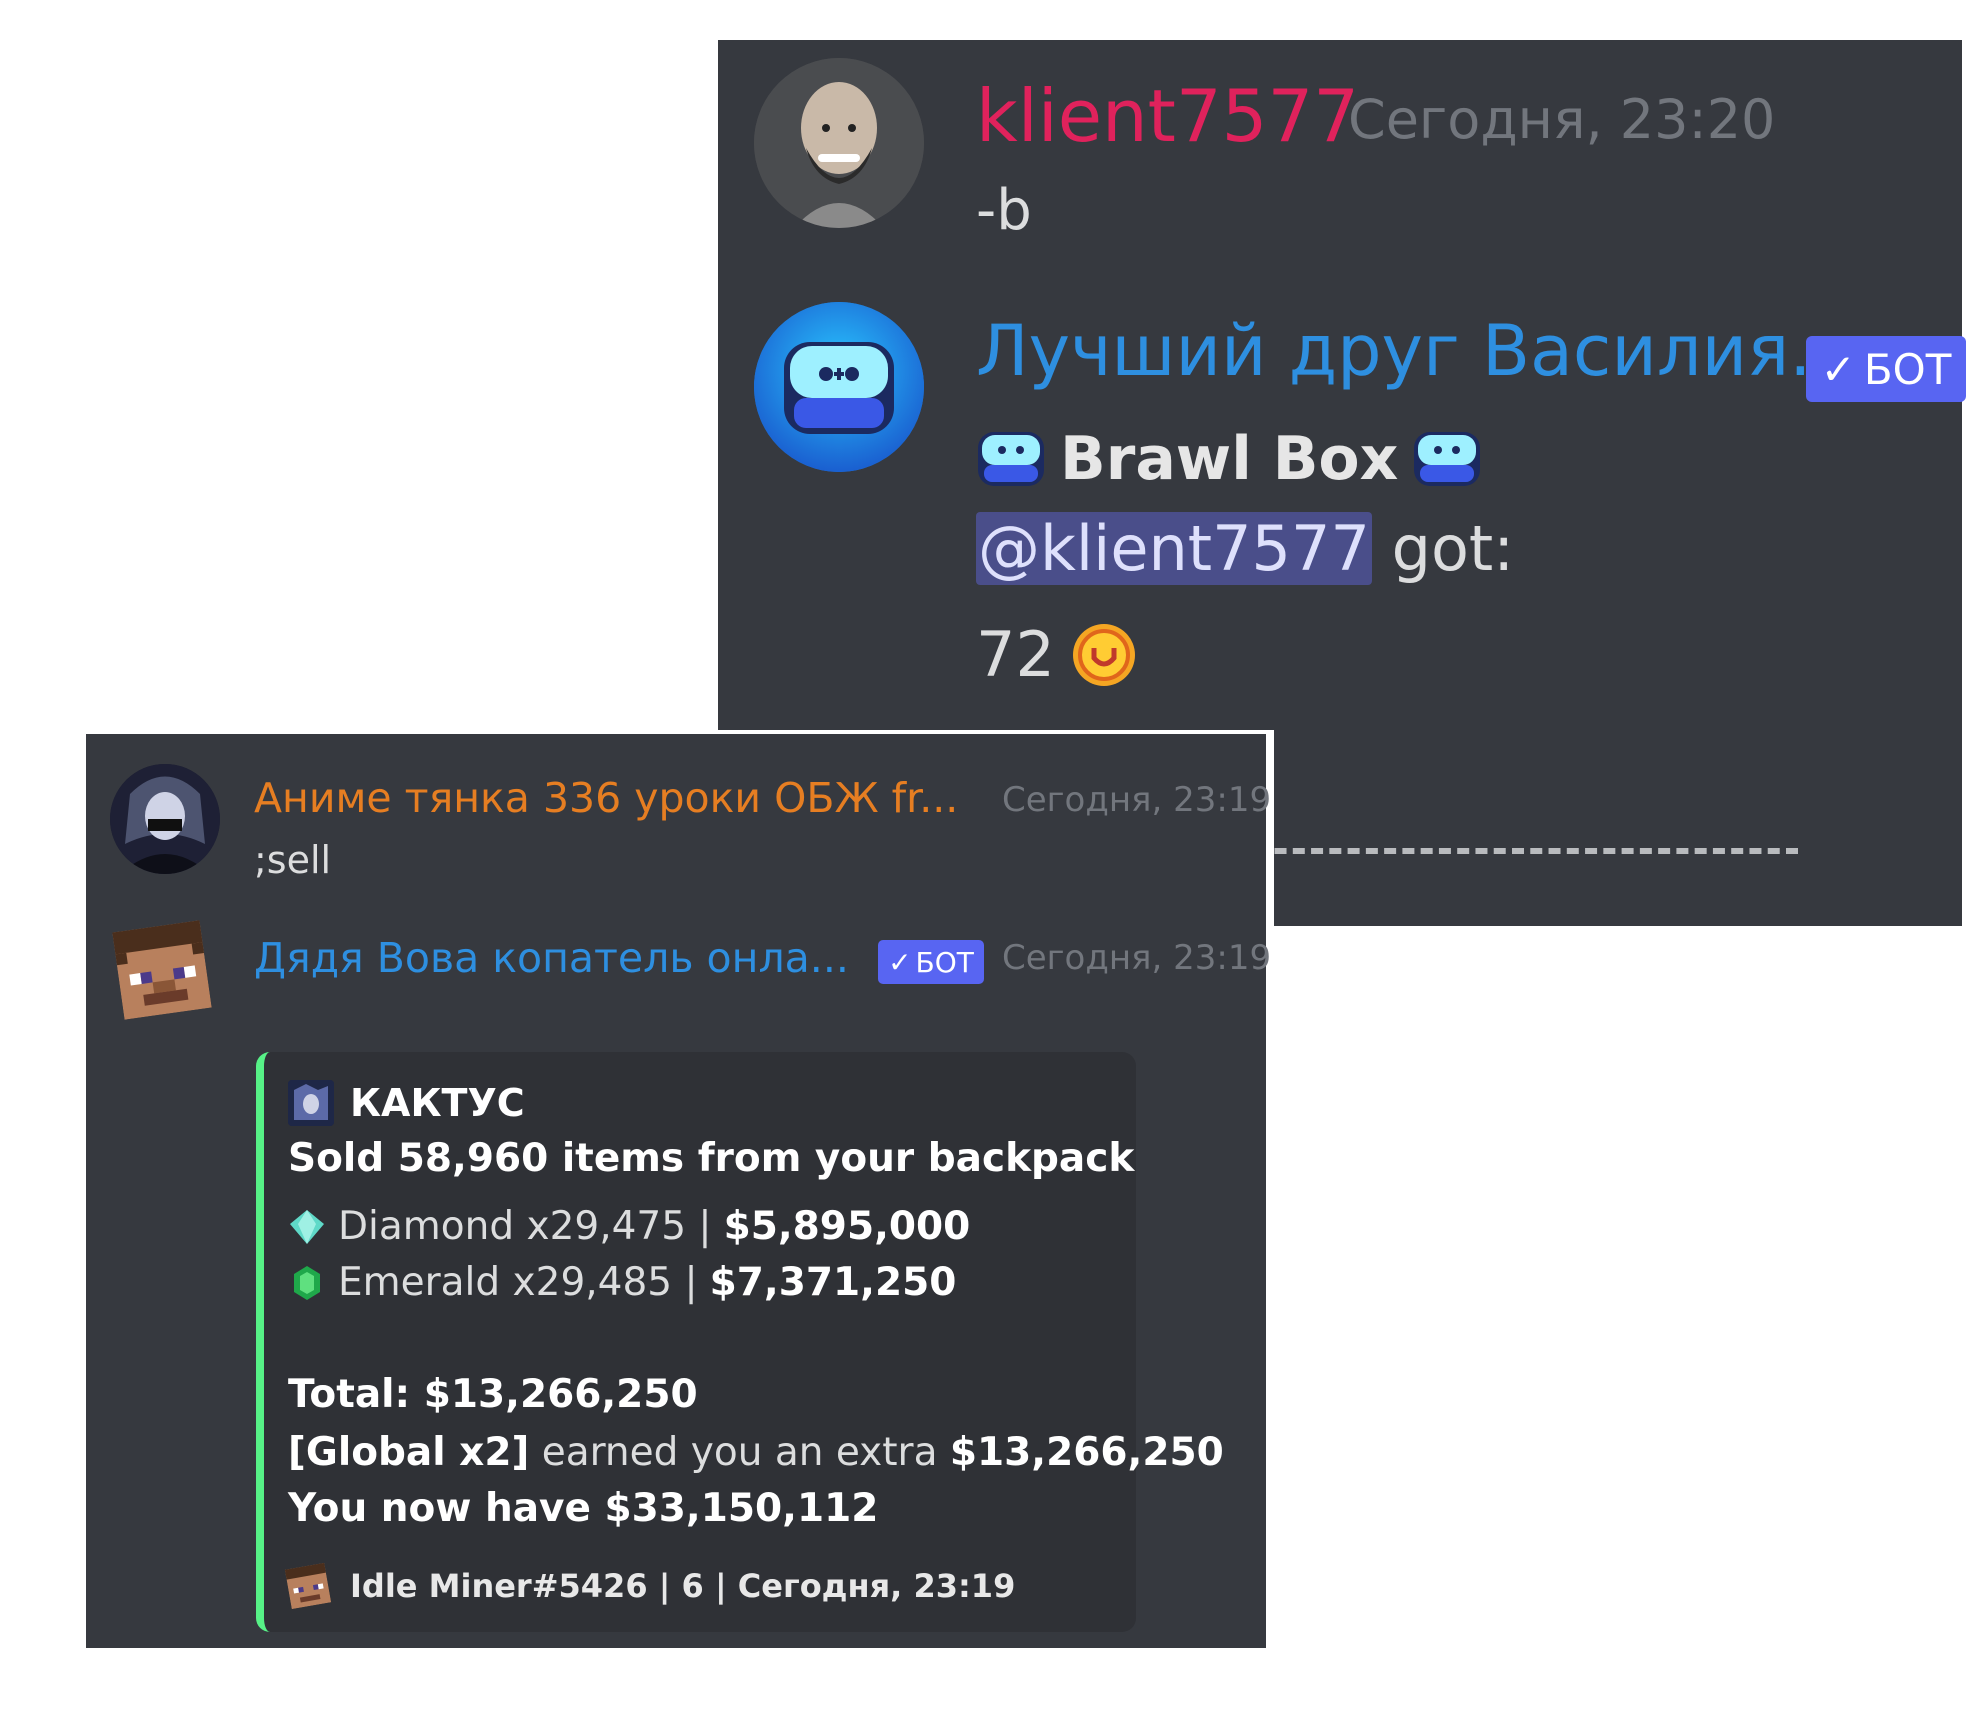 This screenshot has width=1980, height=1720. What do you see at coordinates (525, 1226) in the screenshot?
I see `item-name: Diamond x29,475 |` at bounding box center [525, 1226].